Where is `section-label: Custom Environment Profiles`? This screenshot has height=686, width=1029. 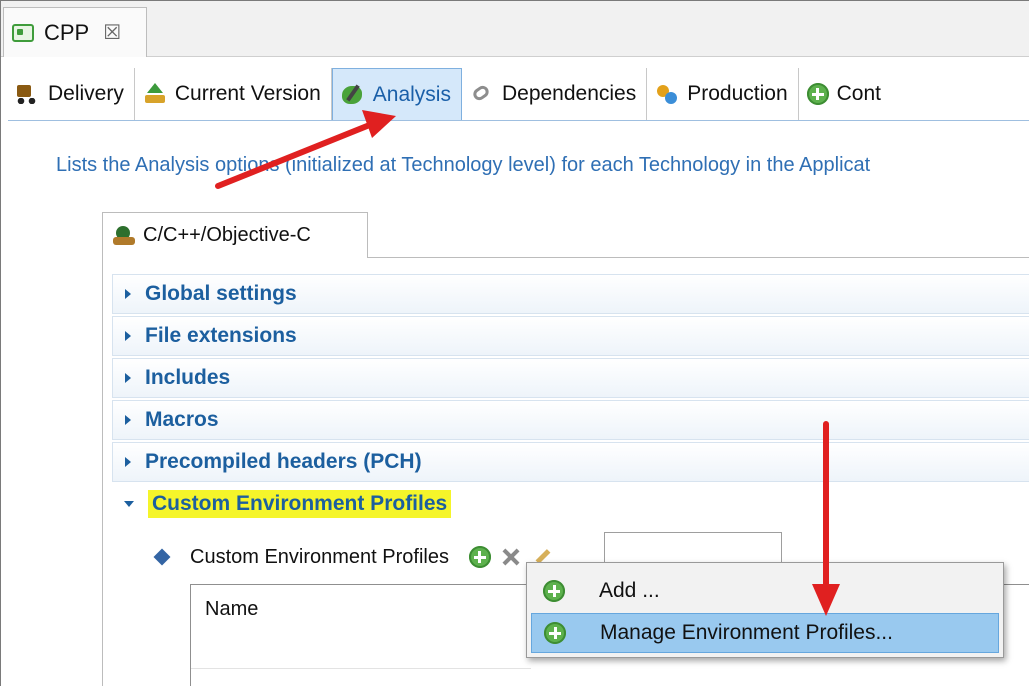 section-label: Custom Environment Profiles is located at coordinates (300, 504).